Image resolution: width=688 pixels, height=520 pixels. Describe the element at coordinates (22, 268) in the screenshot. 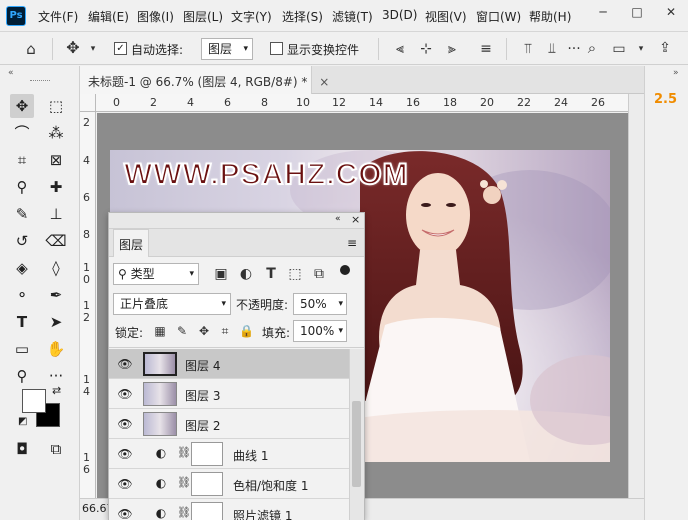

I see `paint-bucket-icon: ◈` at that location.